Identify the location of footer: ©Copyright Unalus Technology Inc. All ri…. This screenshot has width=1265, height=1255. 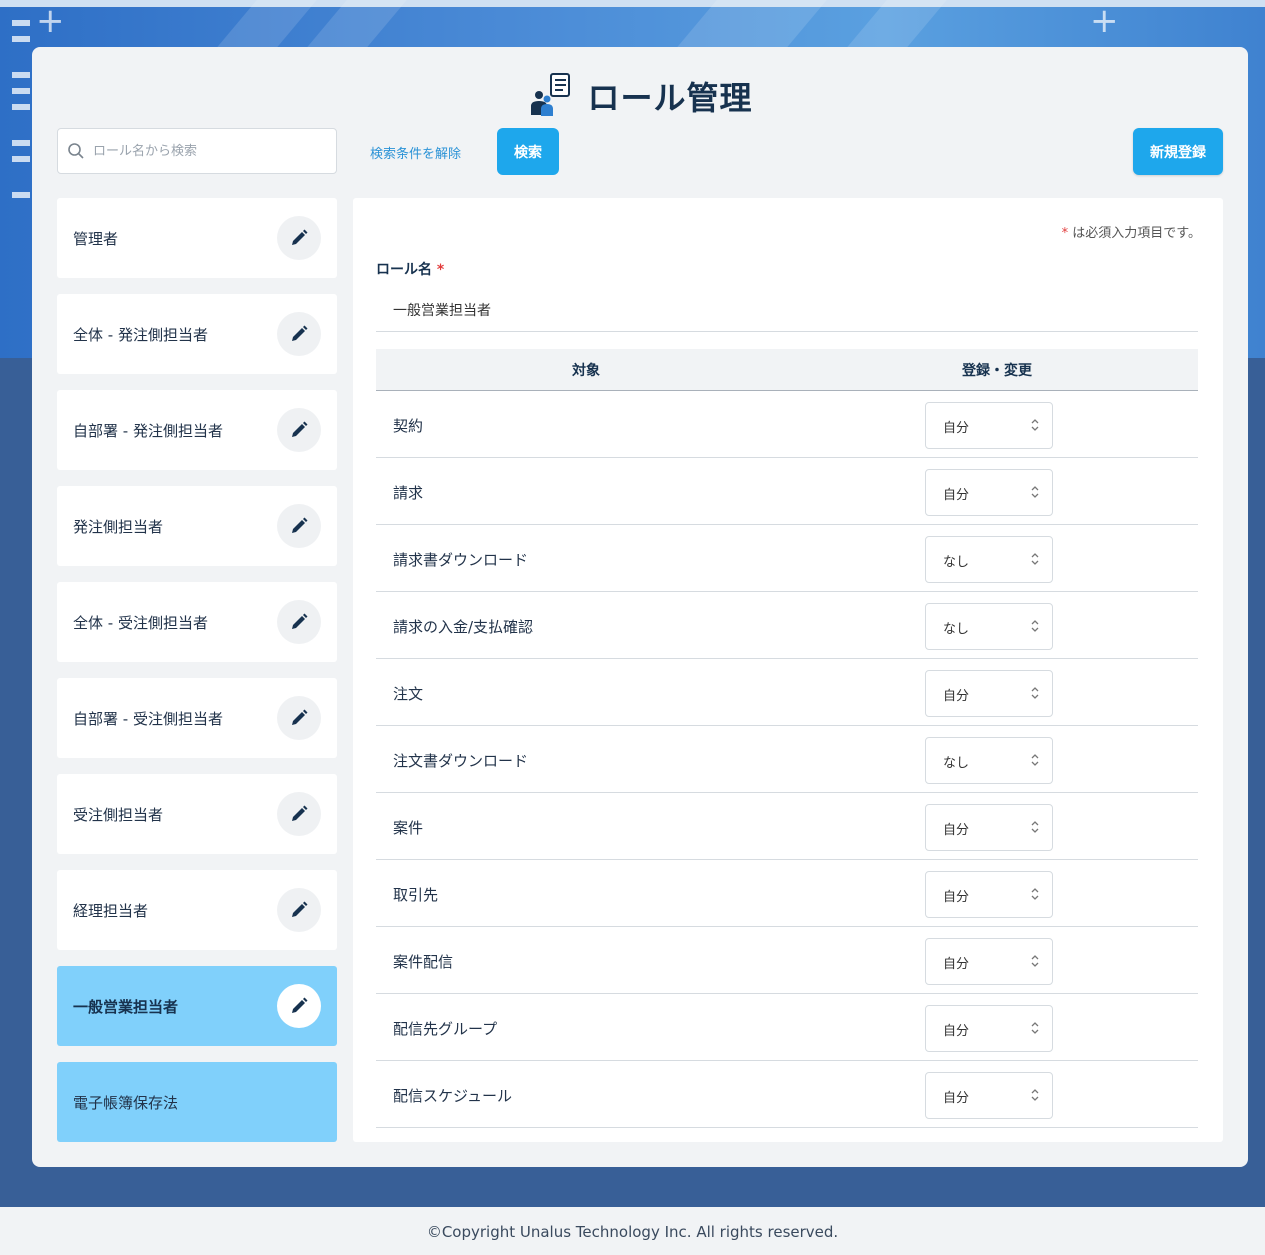
(632, 1231).